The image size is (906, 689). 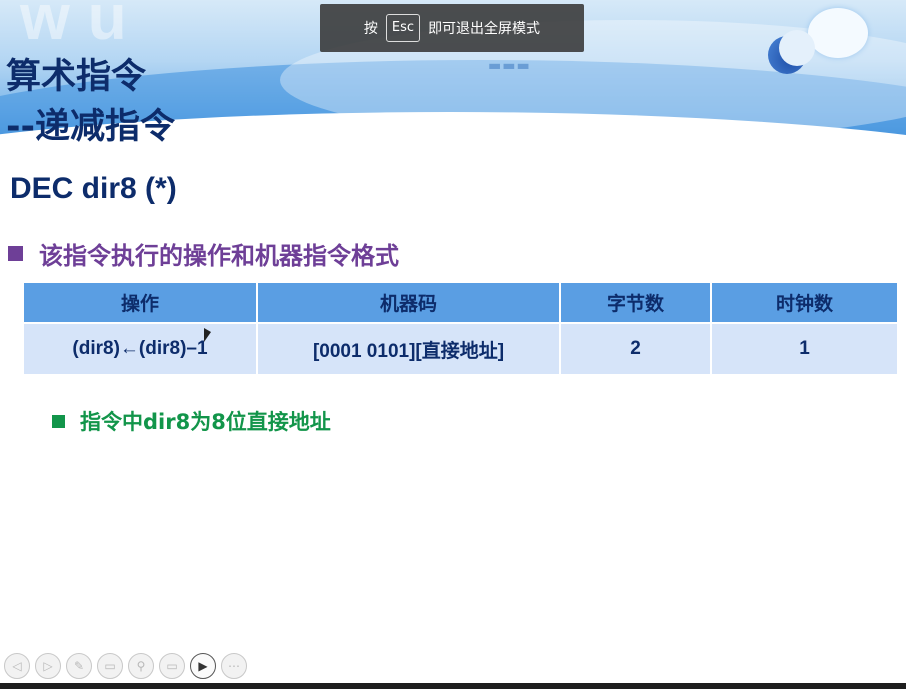 I want to click on instruction-heading: DEC dir8 (*), so click(x=93, y=188).